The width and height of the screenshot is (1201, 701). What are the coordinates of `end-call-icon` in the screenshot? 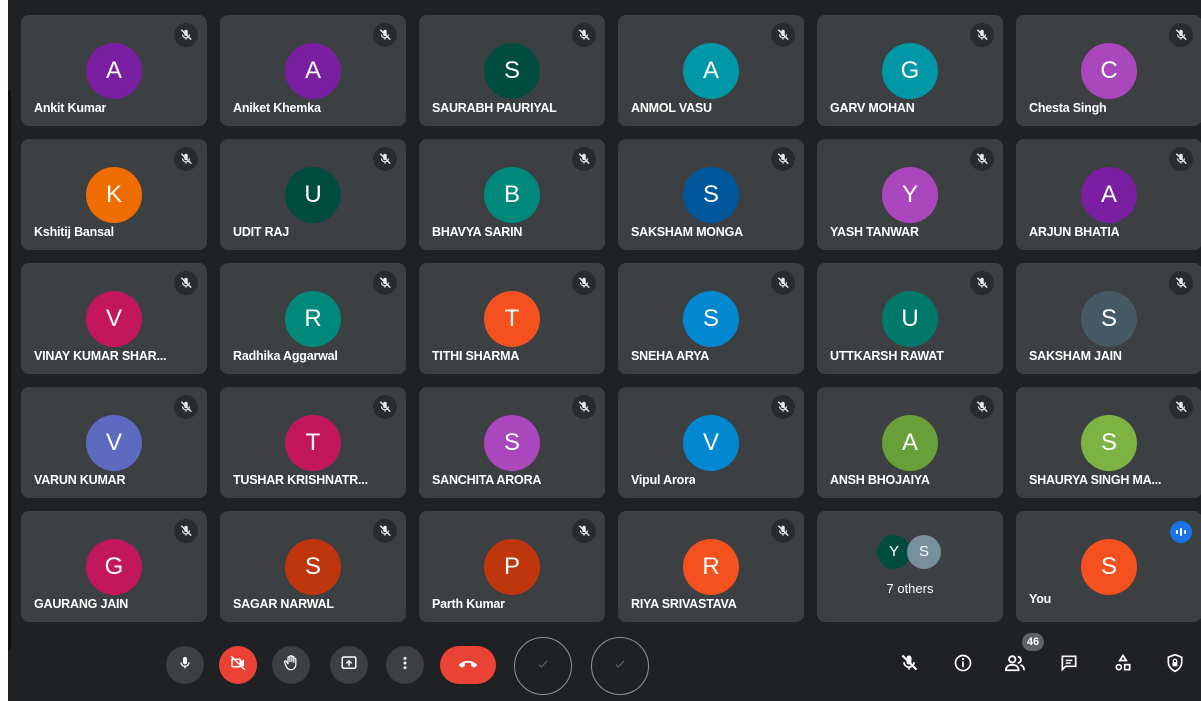 It's located at (468, 665).